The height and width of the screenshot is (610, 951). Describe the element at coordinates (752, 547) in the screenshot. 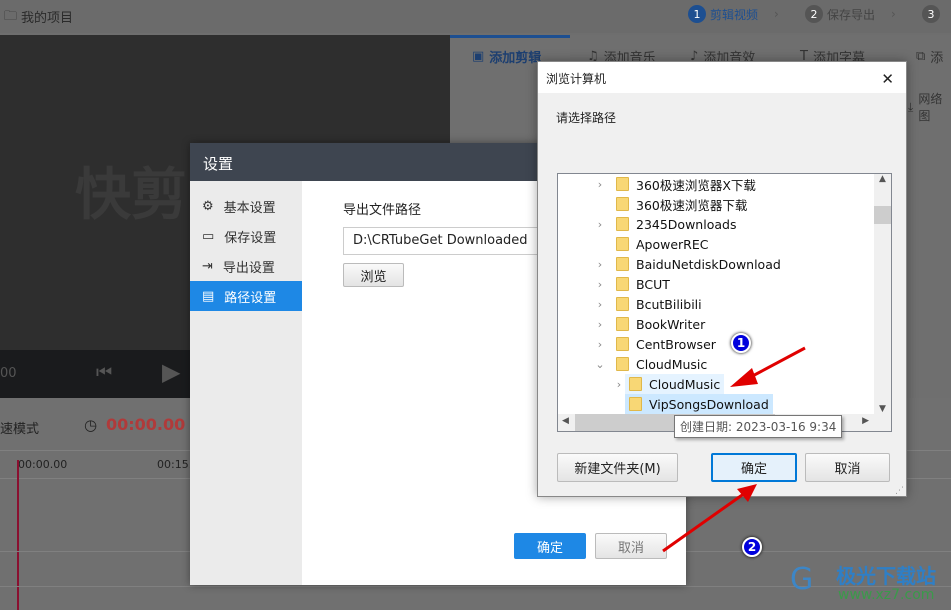

I see `step-badge-2: 2` at that location.